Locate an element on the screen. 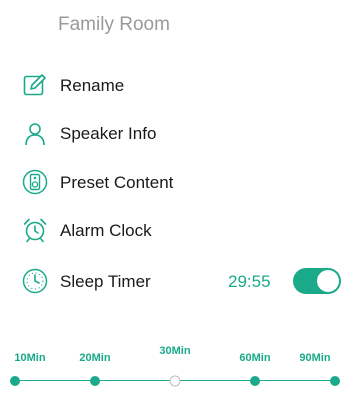 The width and height of the screenshot is (350, 406). speaker-icon is located at coordinates (35, 182).